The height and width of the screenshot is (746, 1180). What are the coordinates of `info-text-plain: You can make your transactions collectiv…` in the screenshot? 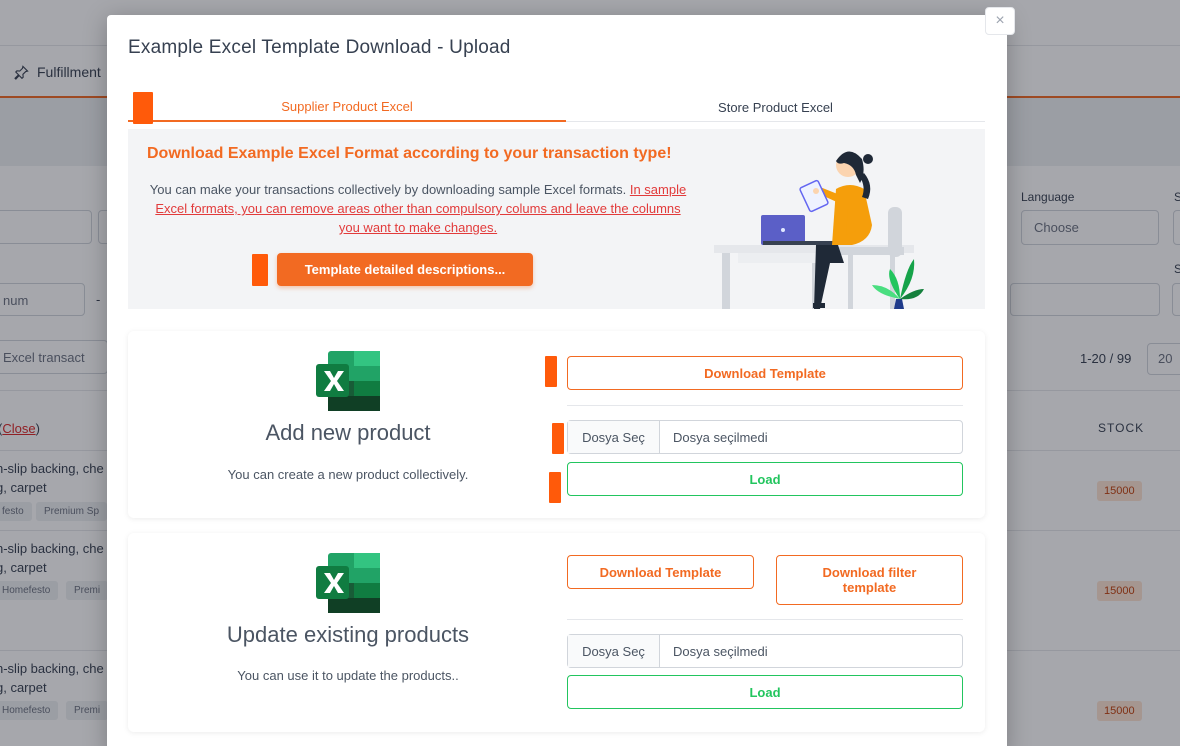 It's located at (388, 189).